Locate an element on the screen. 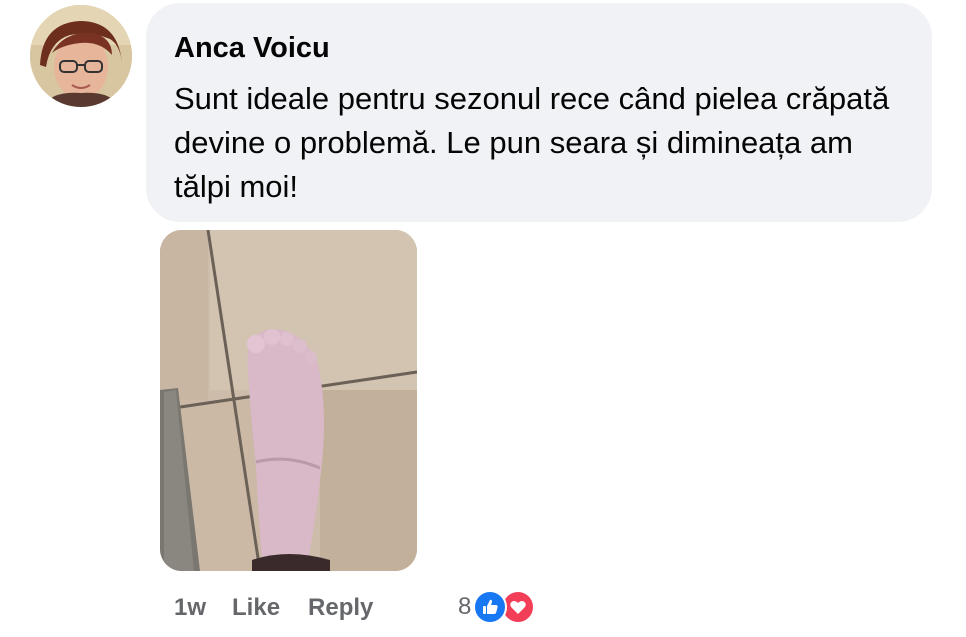  comment-timestamp: 1w is located at coordinates (190, 608).